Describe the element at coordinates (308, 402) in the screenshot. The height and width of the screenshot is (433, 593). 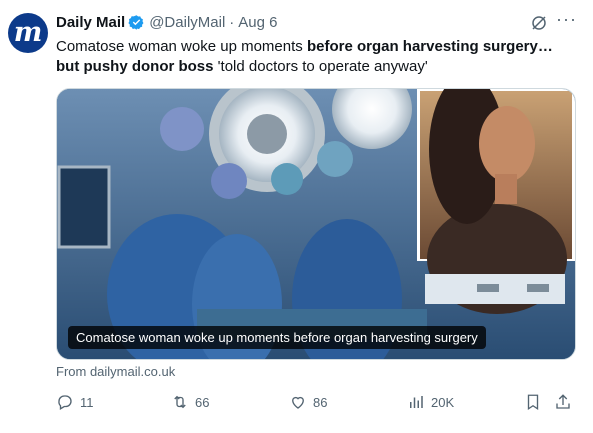
I see `like-button: 86` at that location.